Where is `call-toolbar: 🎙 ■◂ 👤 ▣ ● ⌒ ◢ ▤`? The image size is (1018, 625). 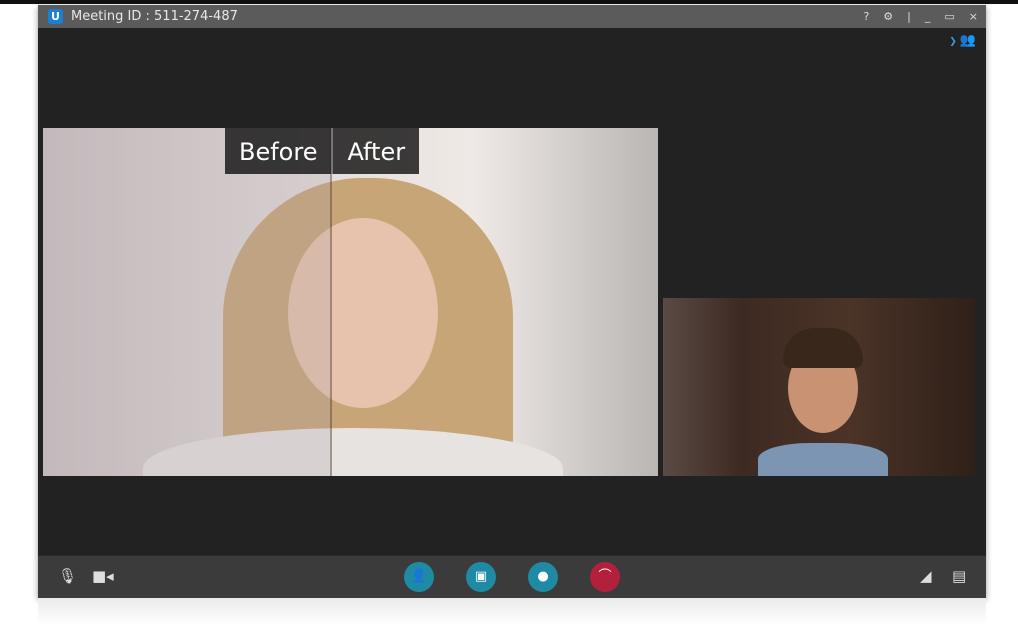 call-toolbar: 🎙 ■◂ 👤 ▣ ● ⌒ ◢ ▤ is located at coordinates (512, 576).